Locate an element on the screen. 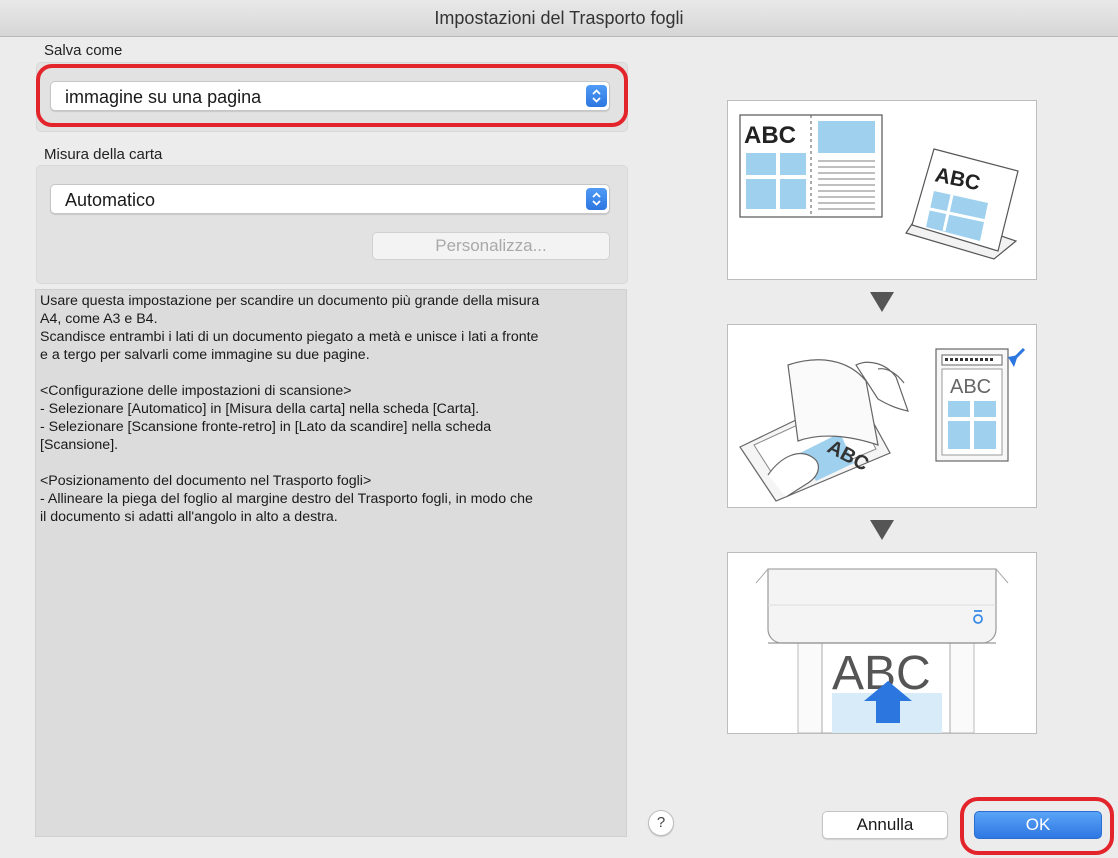 This screenshot has width=1118, height=858. ok-button: OK is located at coordinates (1038, 825).